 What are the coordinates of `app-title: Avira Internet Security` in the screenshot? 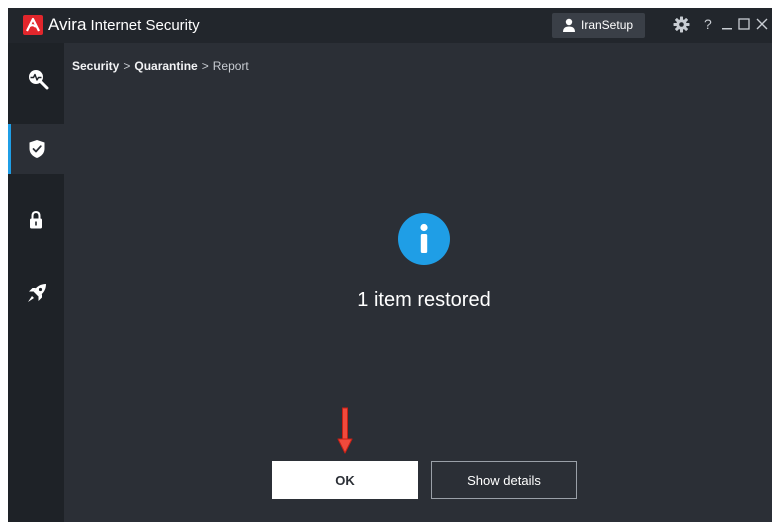 It's located at (124, 25).